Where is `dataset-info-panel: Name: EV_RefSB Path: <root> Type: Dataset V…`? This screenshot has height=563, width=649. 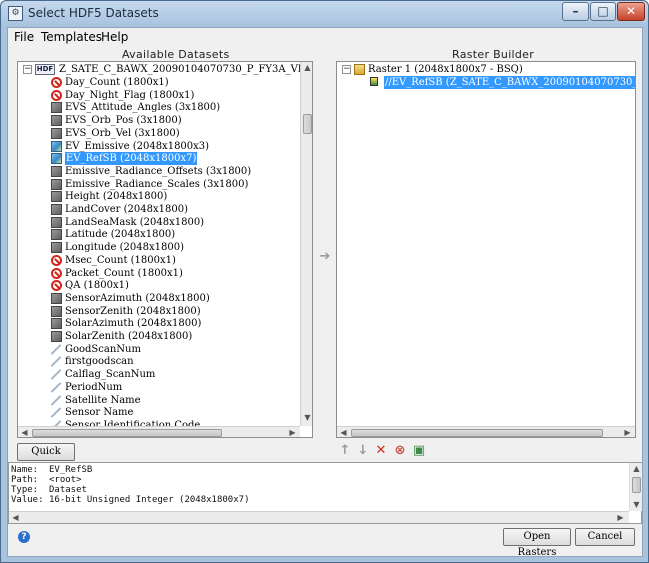
dataset-info-panel: Name: EV_RefSB Path: <root> Type: Dataset V… is located at coordinates (325, 493).